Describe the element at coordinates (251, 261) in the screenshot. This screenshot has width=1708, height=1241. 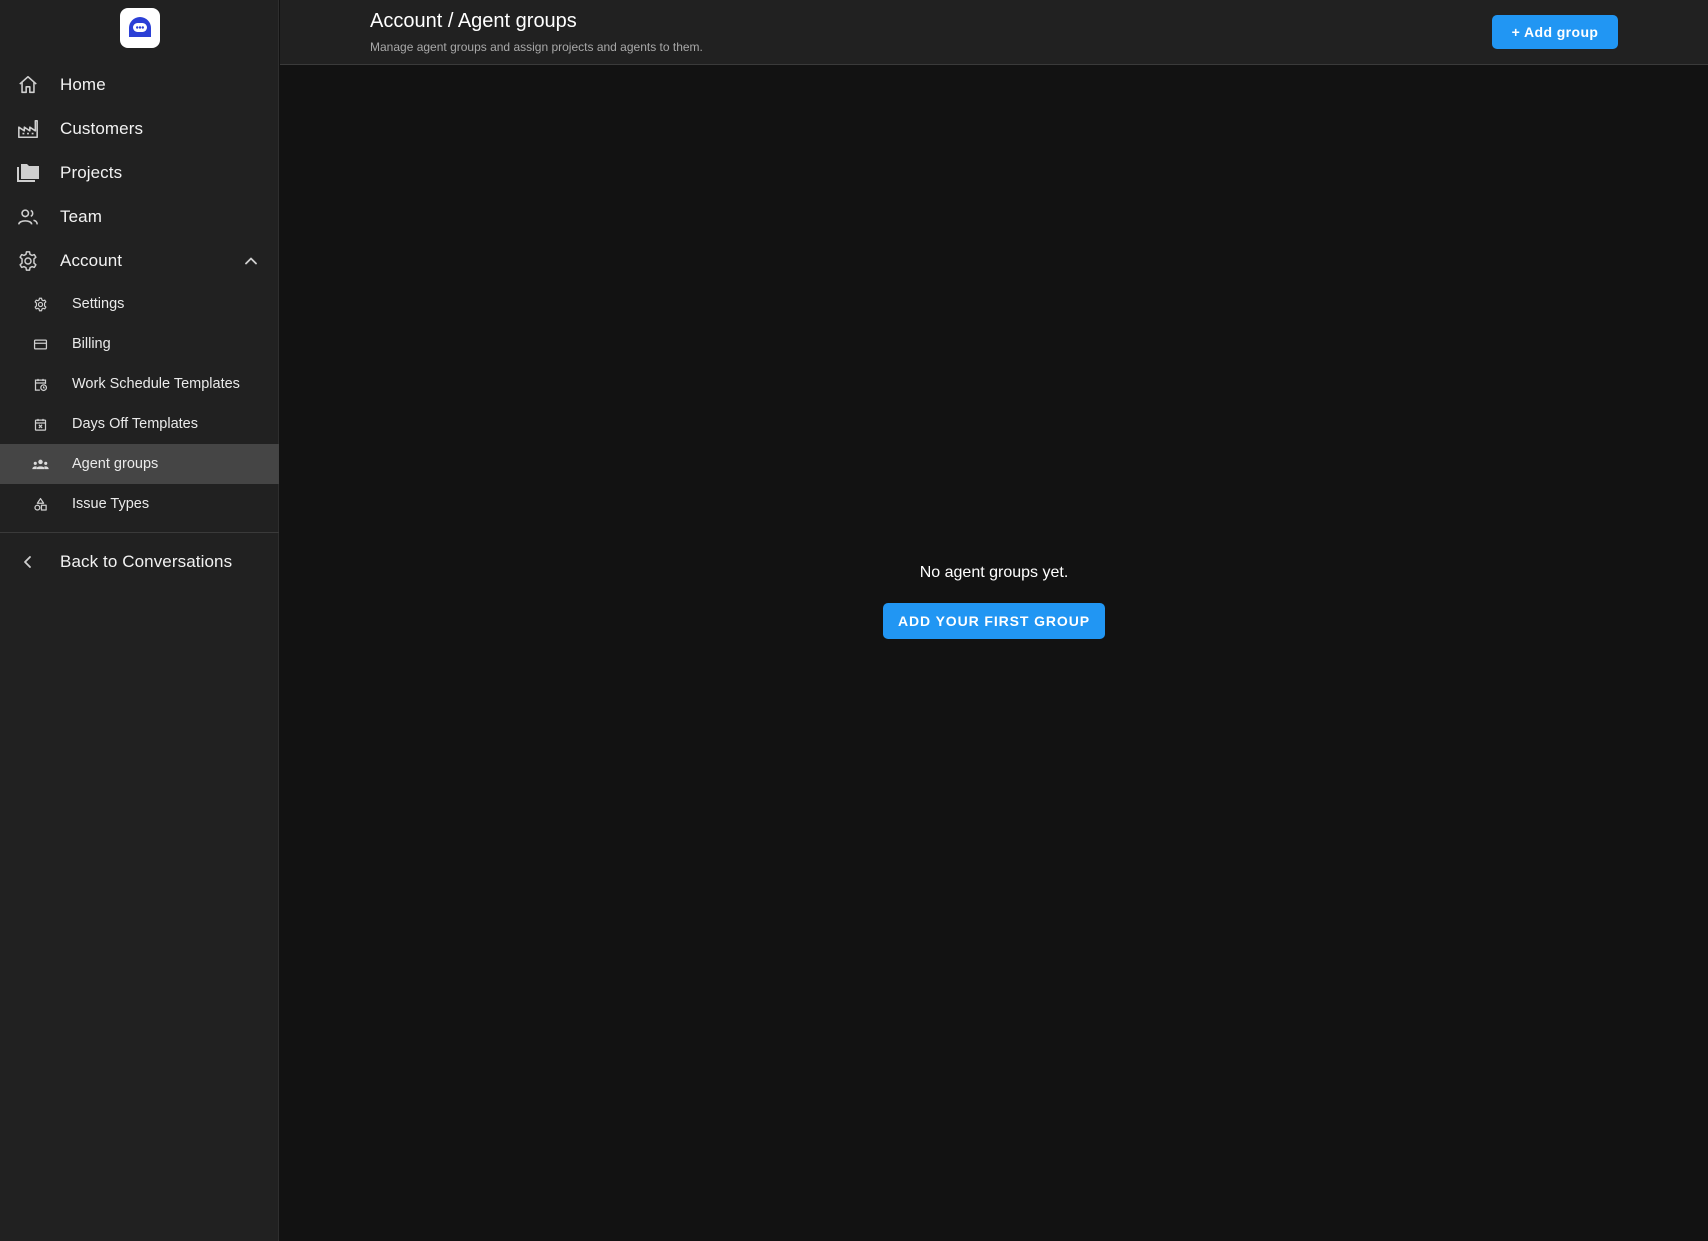
I see `chevron-up-icon` at that location.